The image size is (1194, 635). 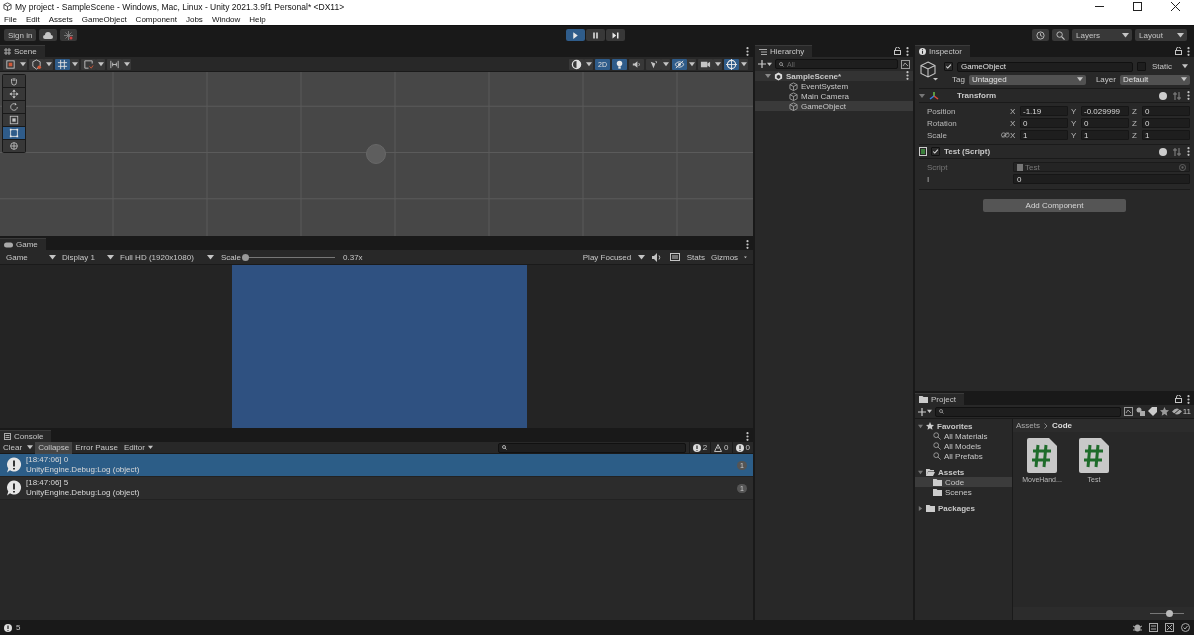 What do you see at coordinates (1181, 411) in the screenshot?
I see `hidden-packages-button: 11` at bounding box center [1181, 411].